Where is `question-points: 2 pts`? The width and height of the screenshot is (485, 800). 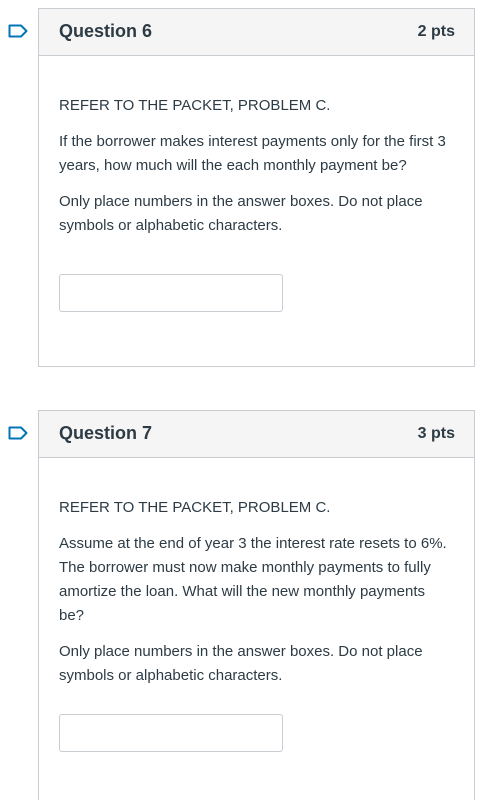 question-points: 2 pts is located at coordinates (436, 31).